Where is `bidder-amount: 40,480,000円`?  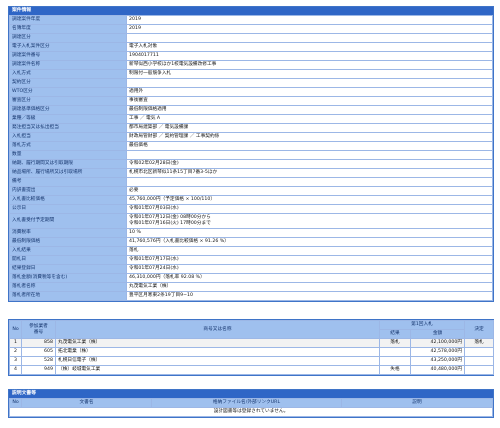
bidder-amount: 40,480,000円 is located at coordinates (437, 370).